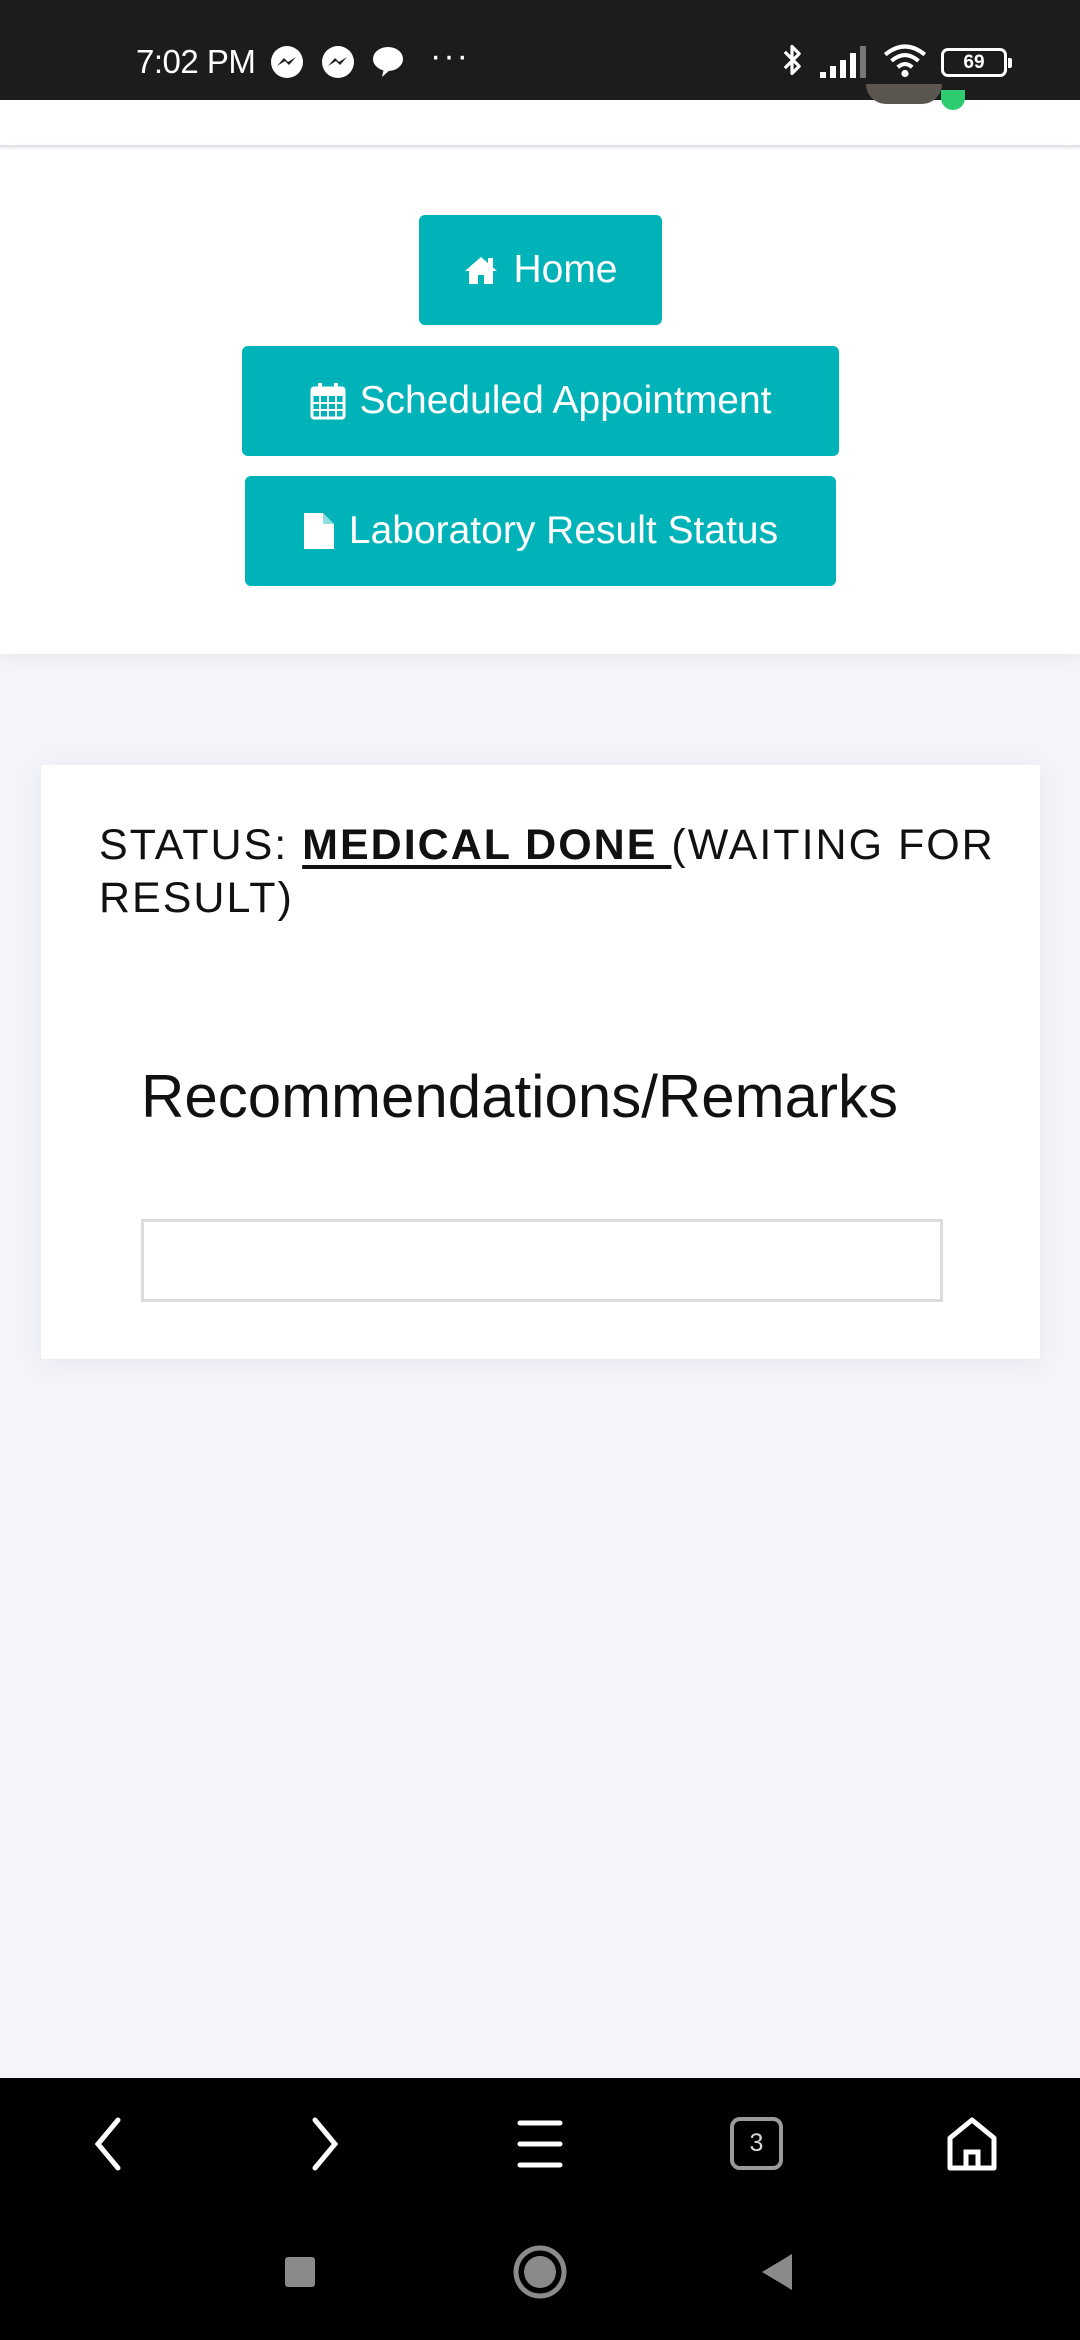 The height and width of the screenshot is (2340, 1080). What do you see at coordinates (792, 60) in the screenshot?
I see `bluetooth-icon` at bounding box center [792, 60].